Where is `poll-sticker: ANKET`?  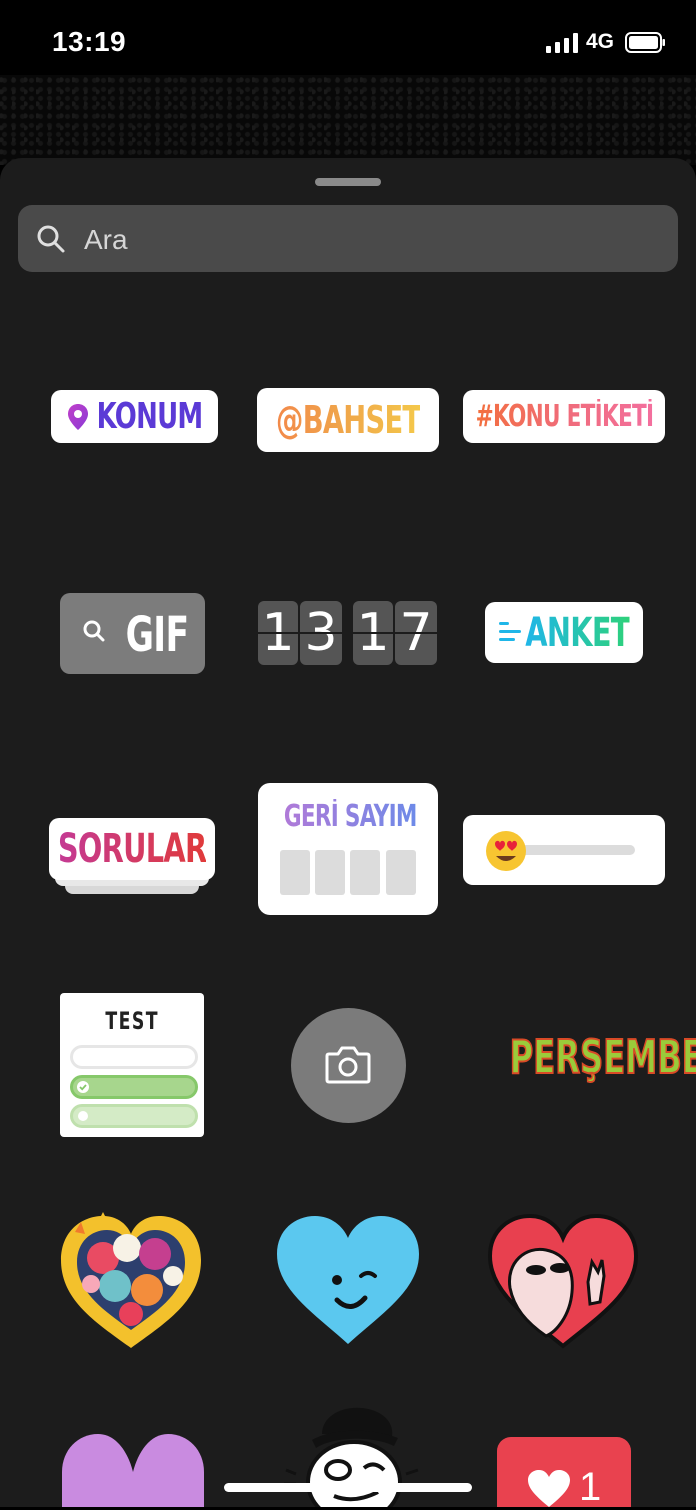
poll-sticker: ANKET is located at coordinates (564, 632).